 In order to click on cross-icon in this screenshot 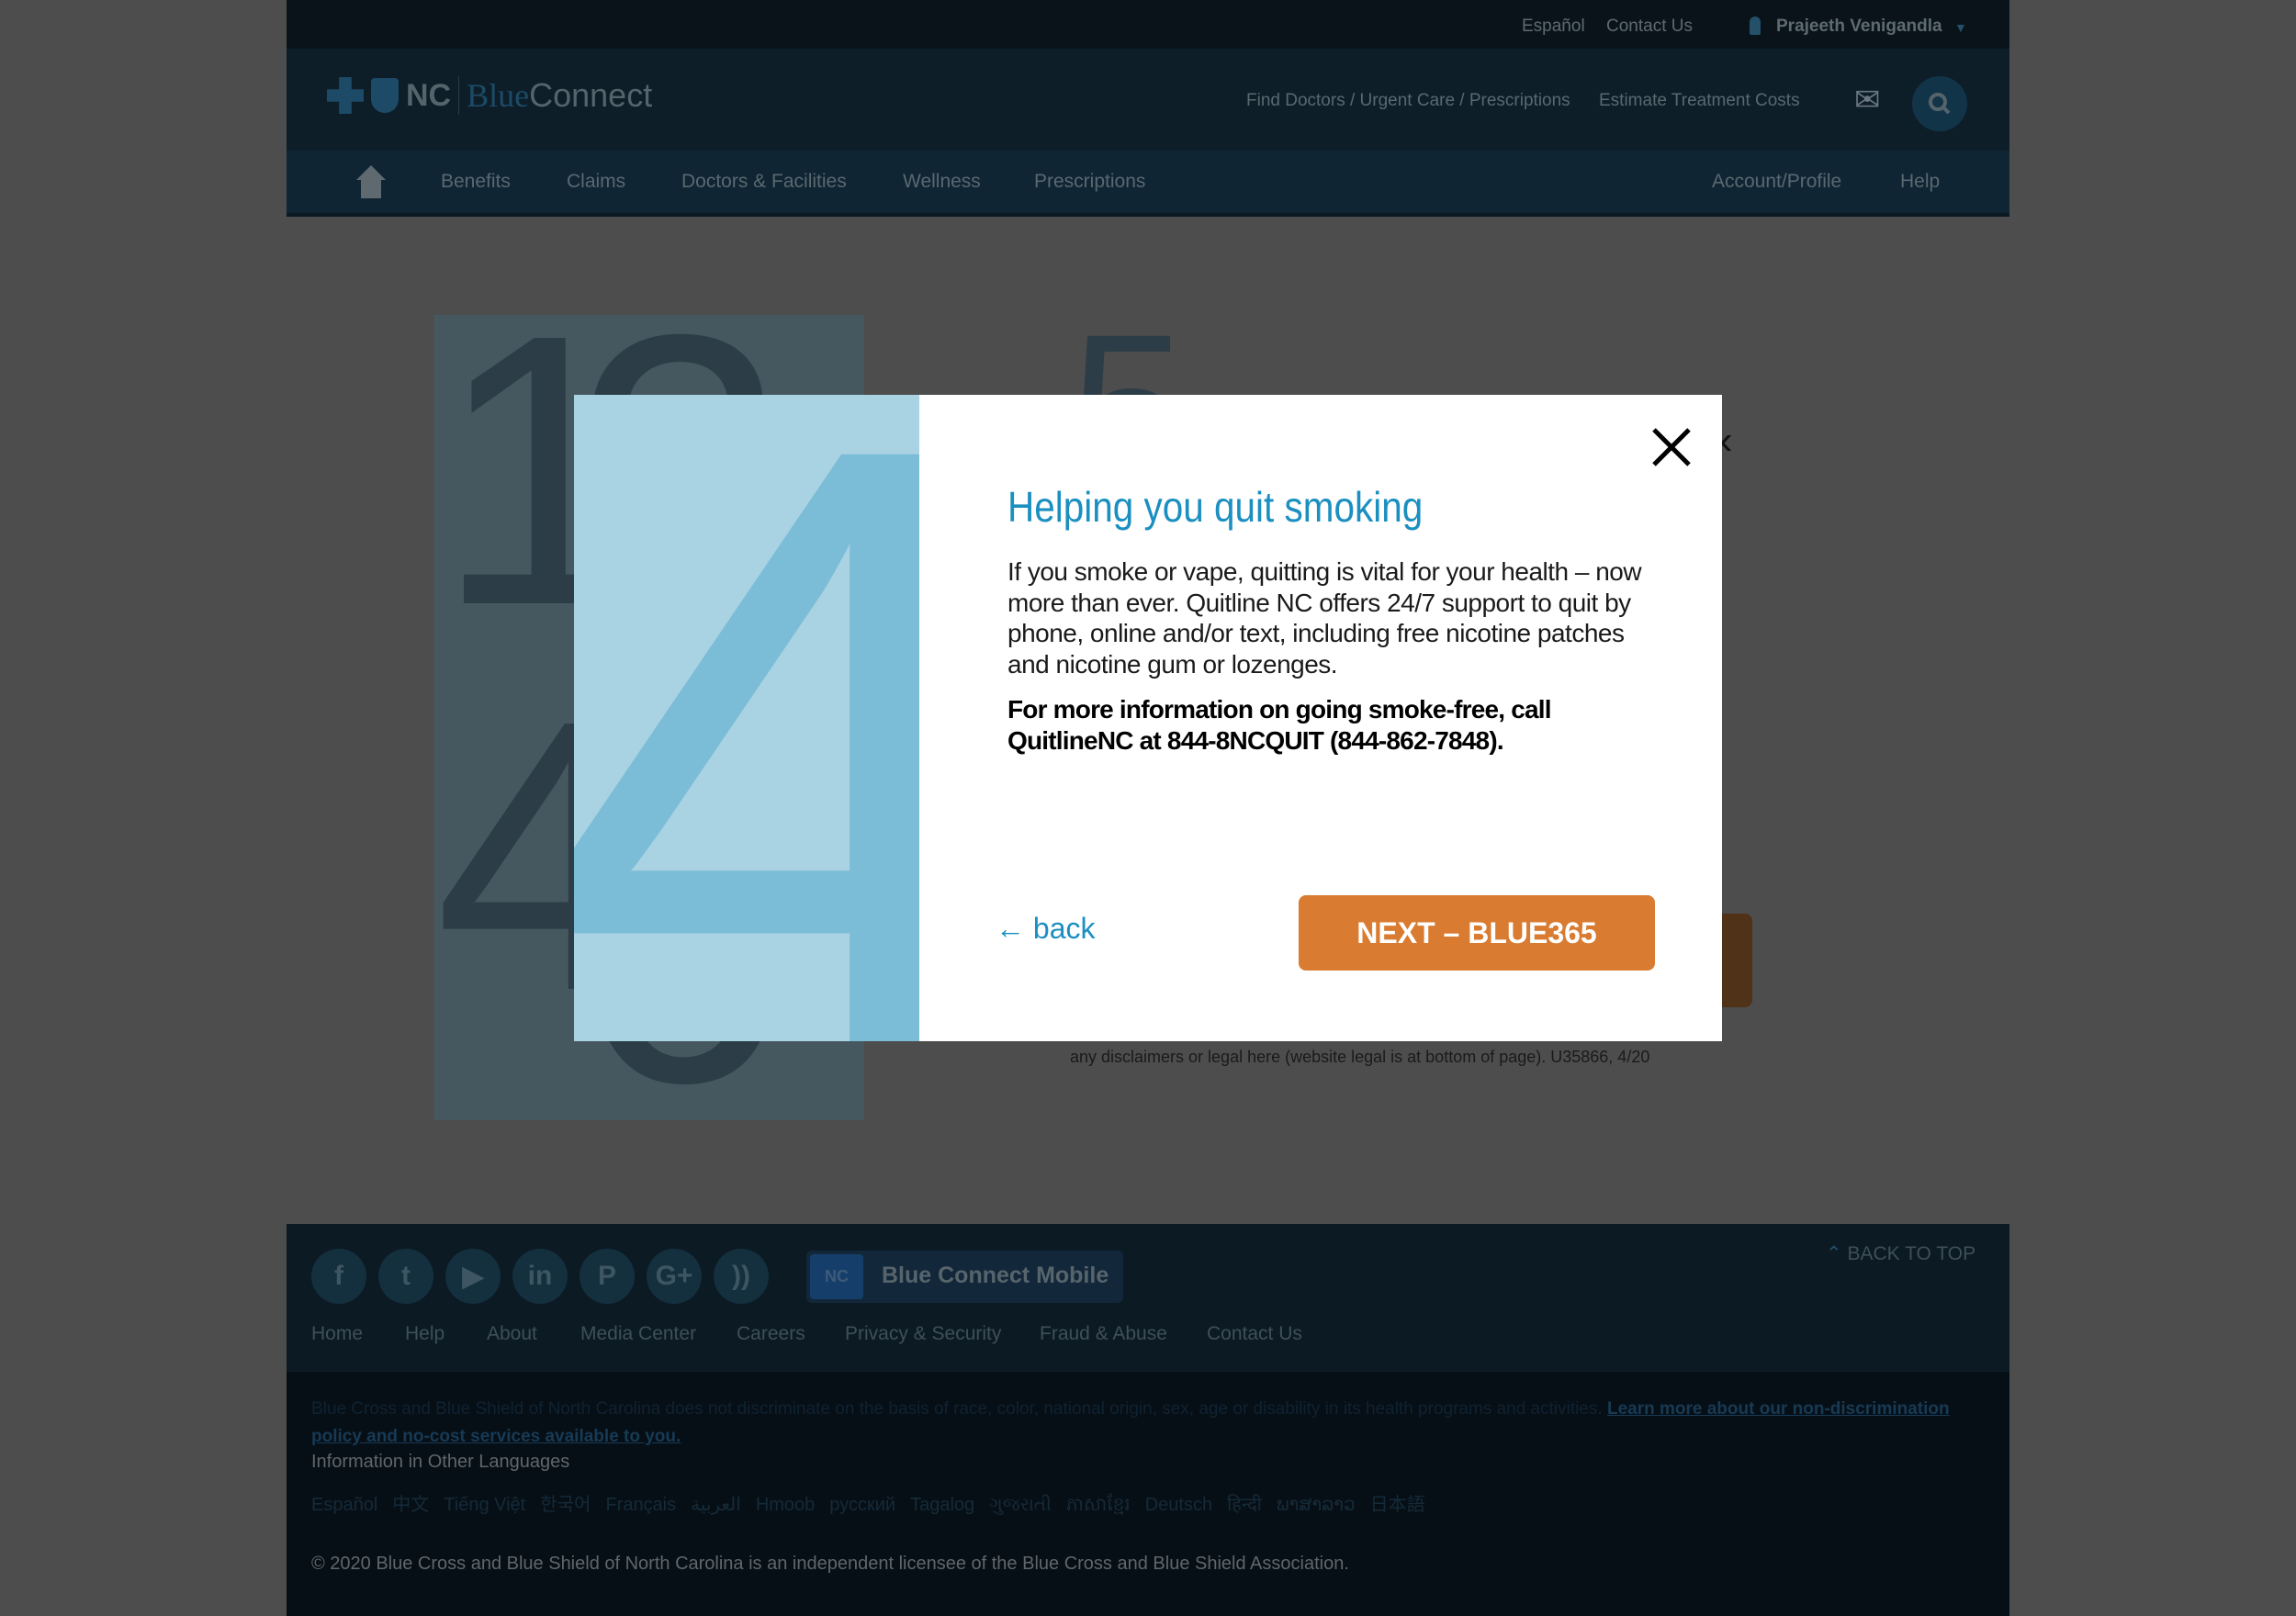, I will do `click(345, 95)`.